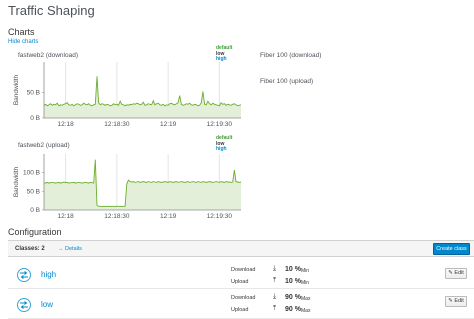 This screenshot has width=474, height=319. What do you see at coordinates (48, 274) in the screenshot?
I see `class-name-link: high` at bounding box center [48, 274].